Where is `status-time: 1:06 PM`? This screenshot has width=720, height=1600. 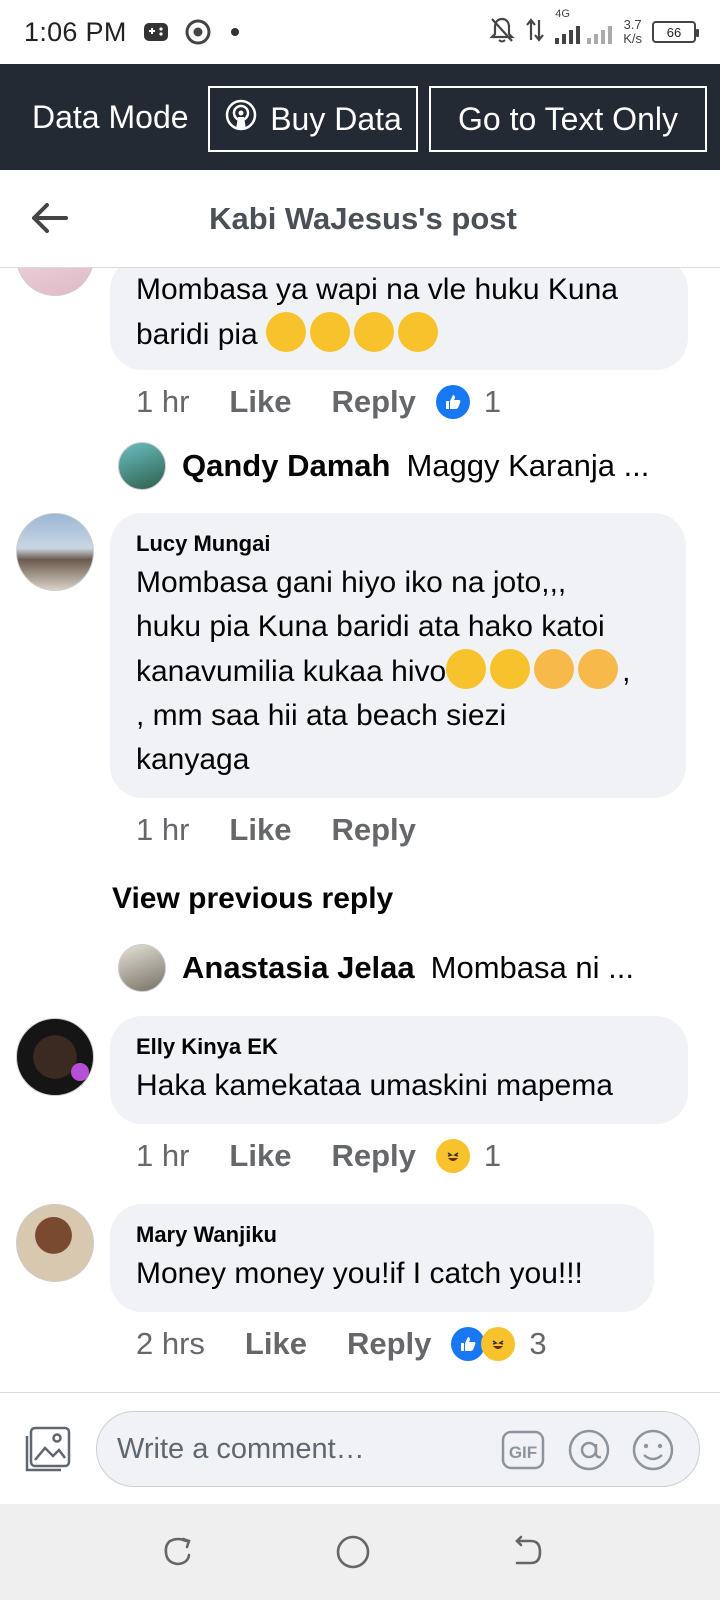 status-time: 1:06 PM is located at coordinates (75, 31).